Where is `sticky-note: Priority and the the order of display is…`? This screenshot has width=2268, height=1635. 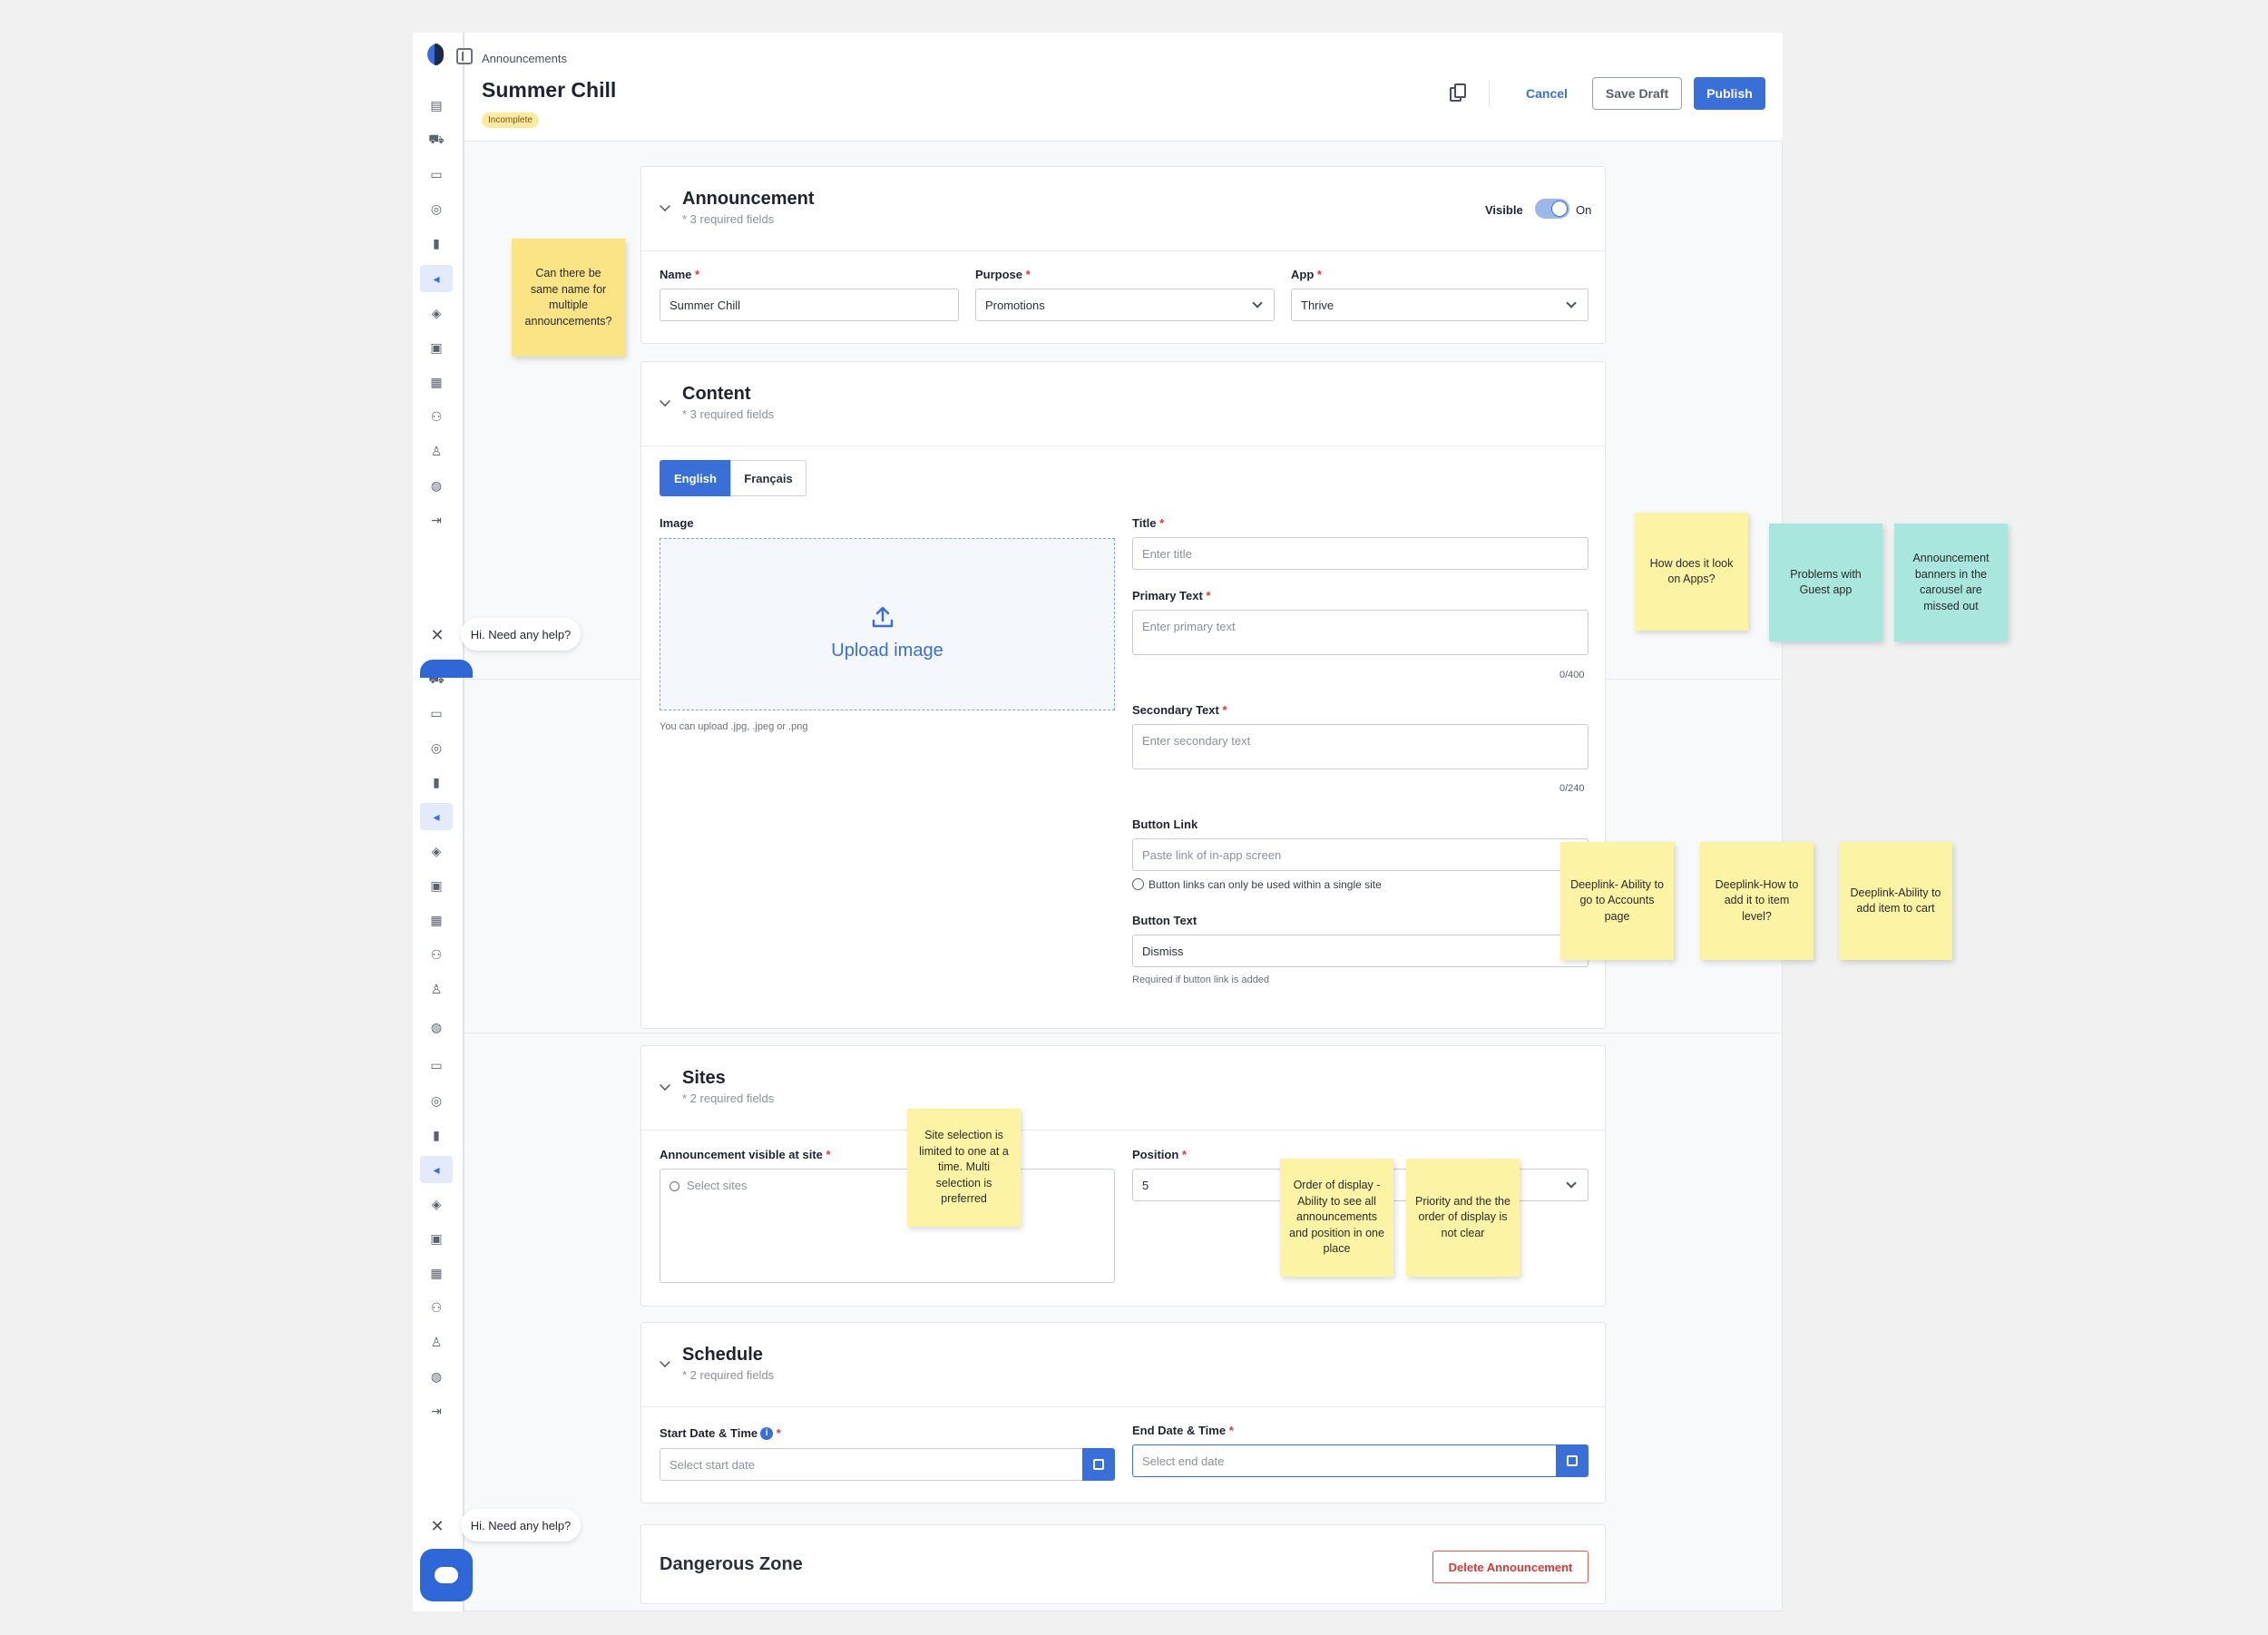
sticky-note: Priority and the the order of display is… is located at coordinates (1463, 1218).